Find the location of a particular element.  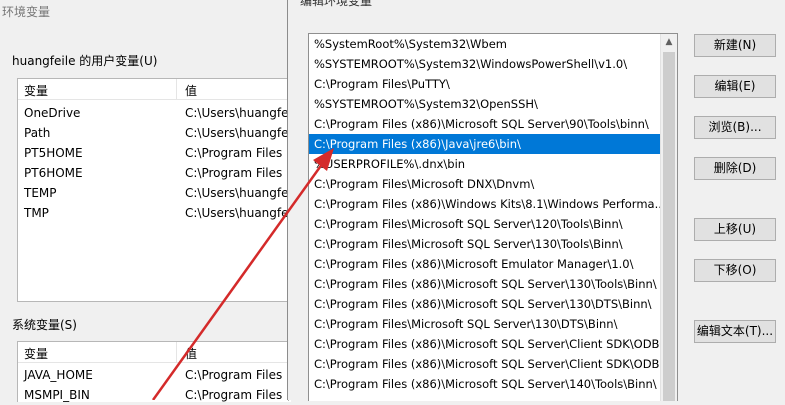

table-row: MSMPI_BIN C:\Program Files (x is located at coordinates (154, 395).